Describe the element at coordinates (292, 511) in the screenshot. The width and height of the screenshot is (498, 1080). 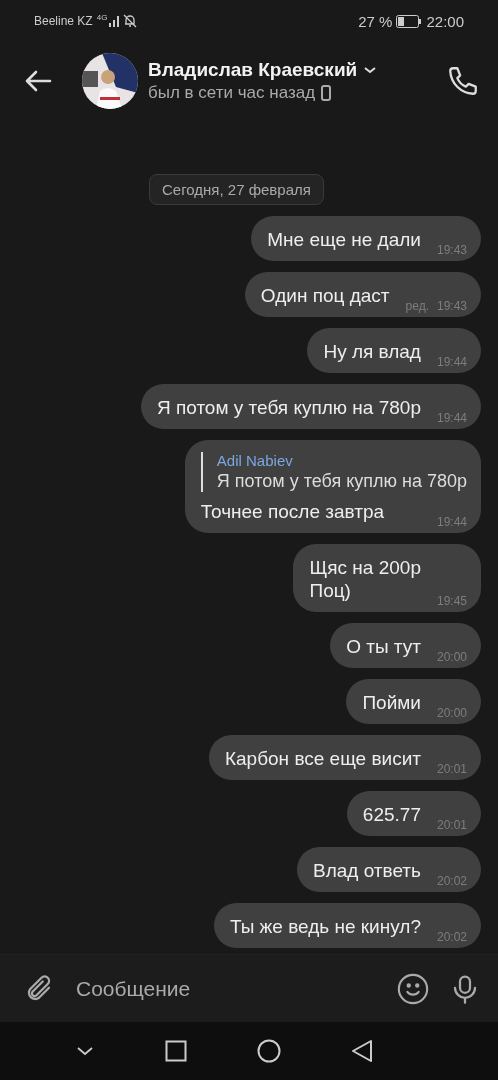
I see `message-text: Точнее после завтра` at that location.